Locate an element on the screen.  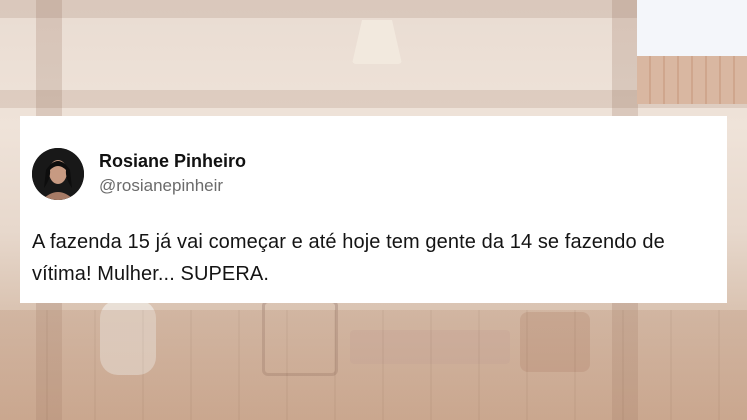
hanging-lamp is located at coordinates (377, 42).